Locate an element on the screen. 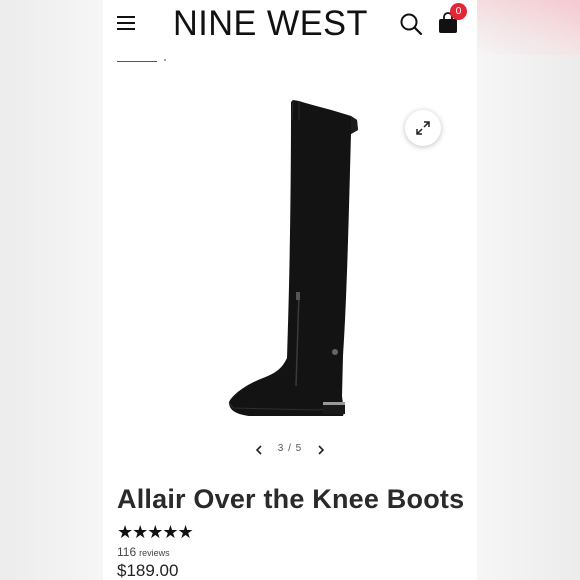 The image size is (580, 580). star-rating: ★★★★★ is located at coordinates (158, 532).